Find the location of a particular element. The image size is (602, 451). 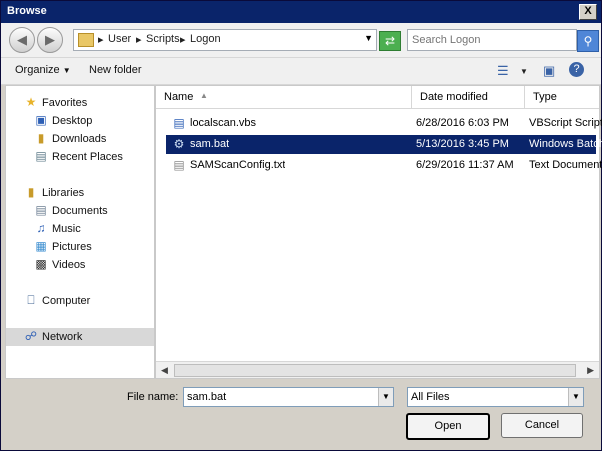

file-name: localscan.vbs is located at coordinates (223, 123).